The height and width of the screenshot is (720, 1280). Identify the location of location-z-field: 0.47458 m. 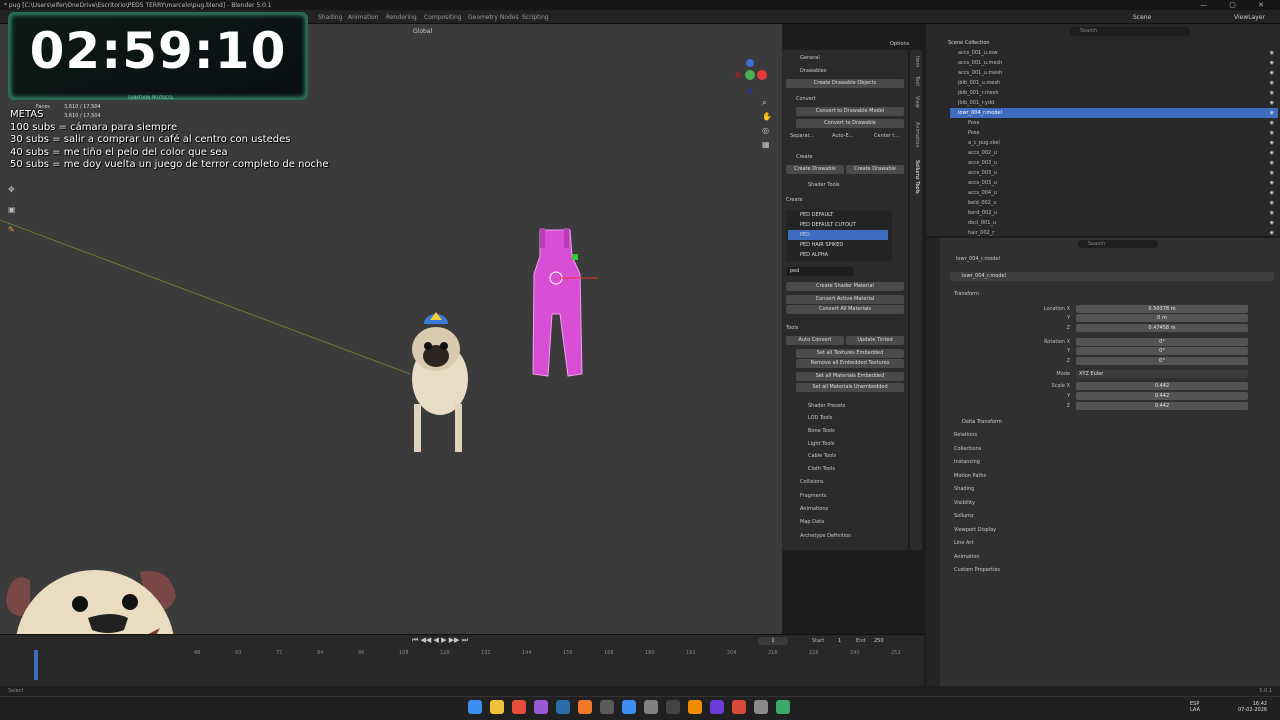
(1162, 328).